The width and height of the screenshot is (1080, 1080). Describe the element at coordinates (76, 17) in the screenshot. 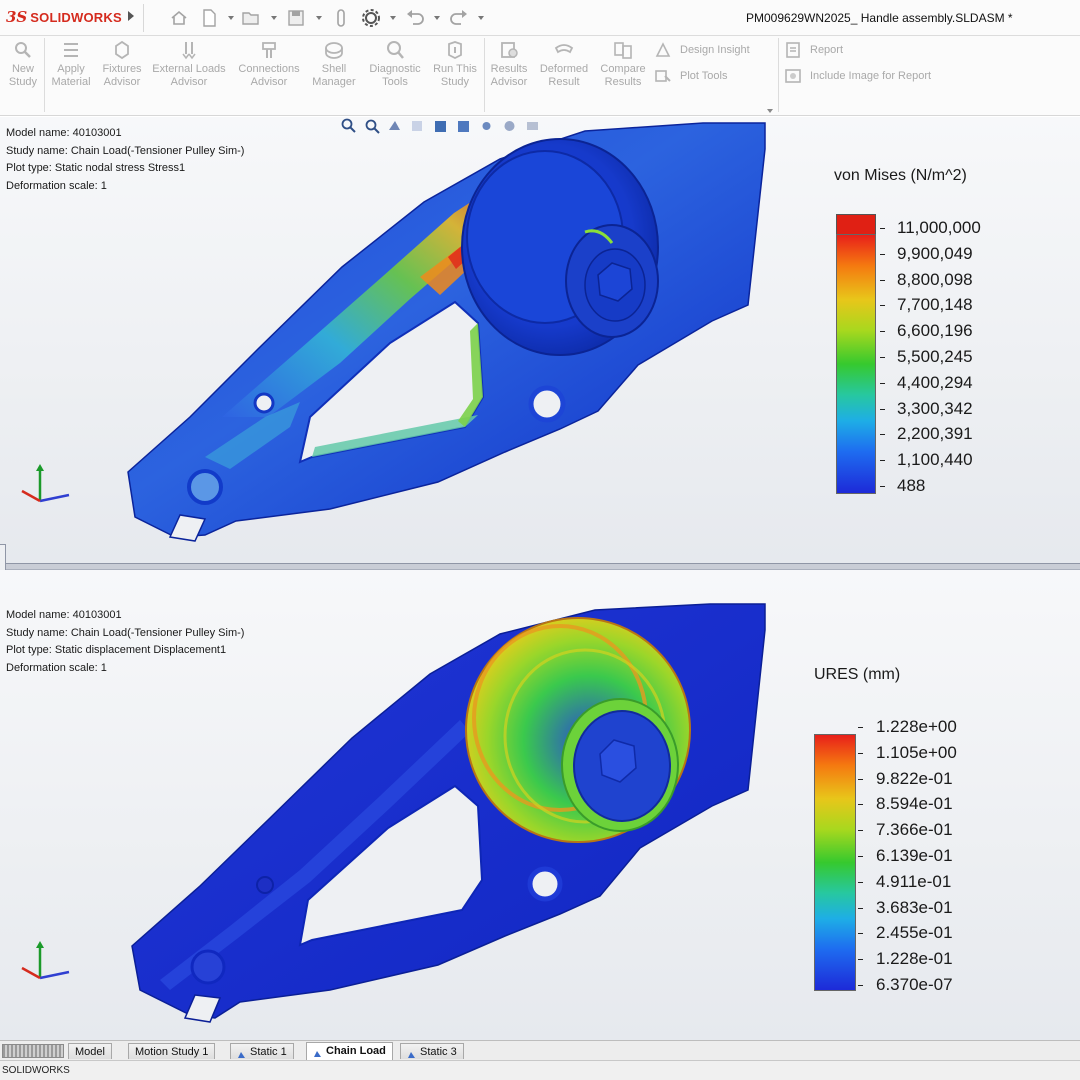

I see `solidworks-logo-text: SOLIDWORKS` at that location.